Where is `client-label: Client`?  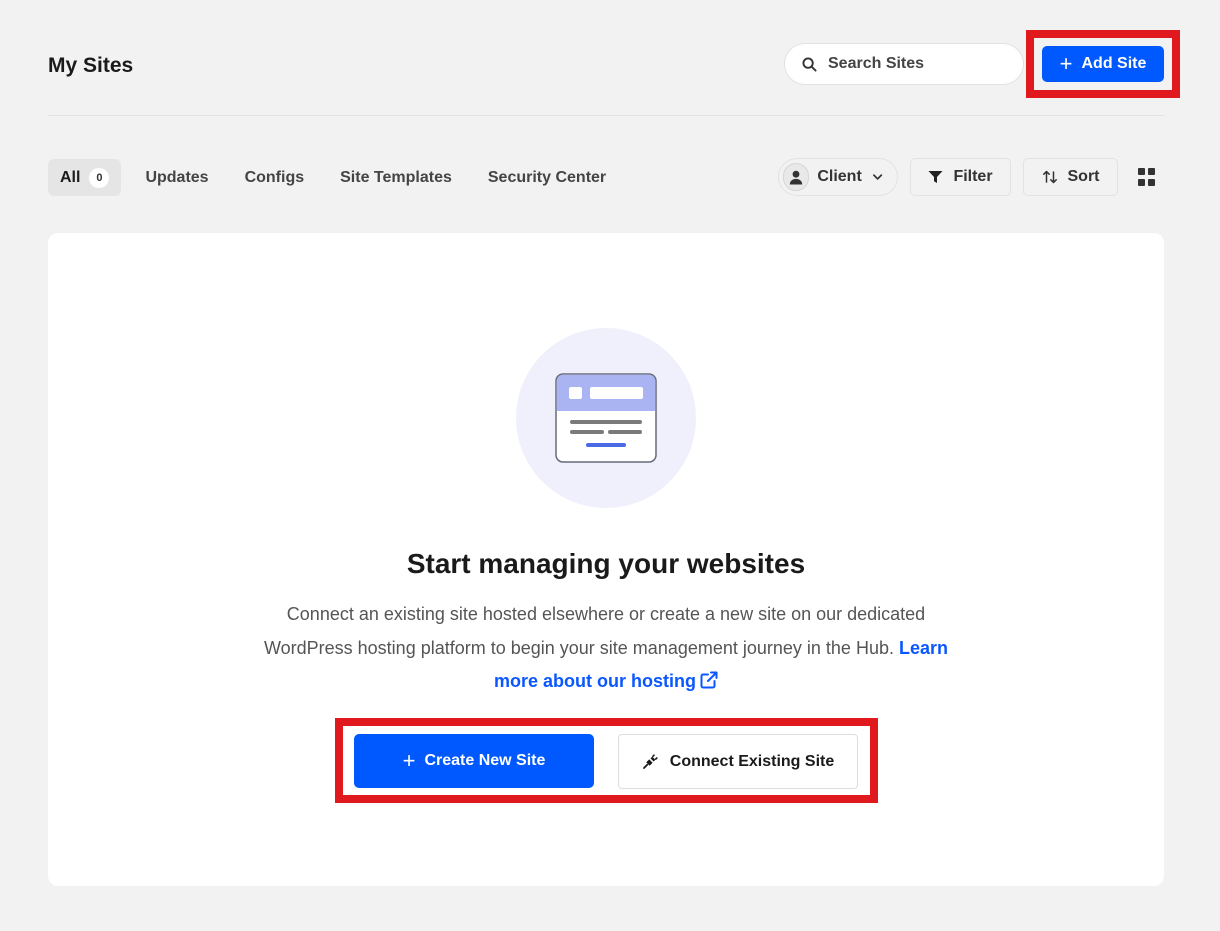
client-label: Client is located at coordinates (839, 176).